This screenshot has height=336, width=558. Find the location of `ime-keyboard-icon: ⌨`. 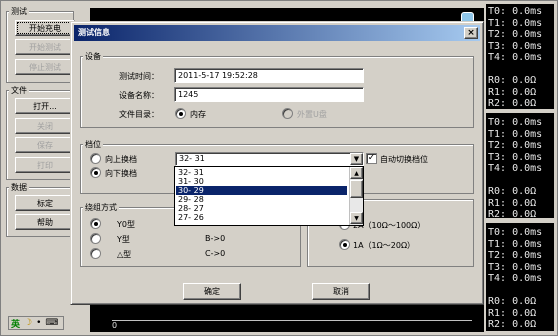

ime-keyboard-icon: ⌨ is located at coordinates (51, 323).